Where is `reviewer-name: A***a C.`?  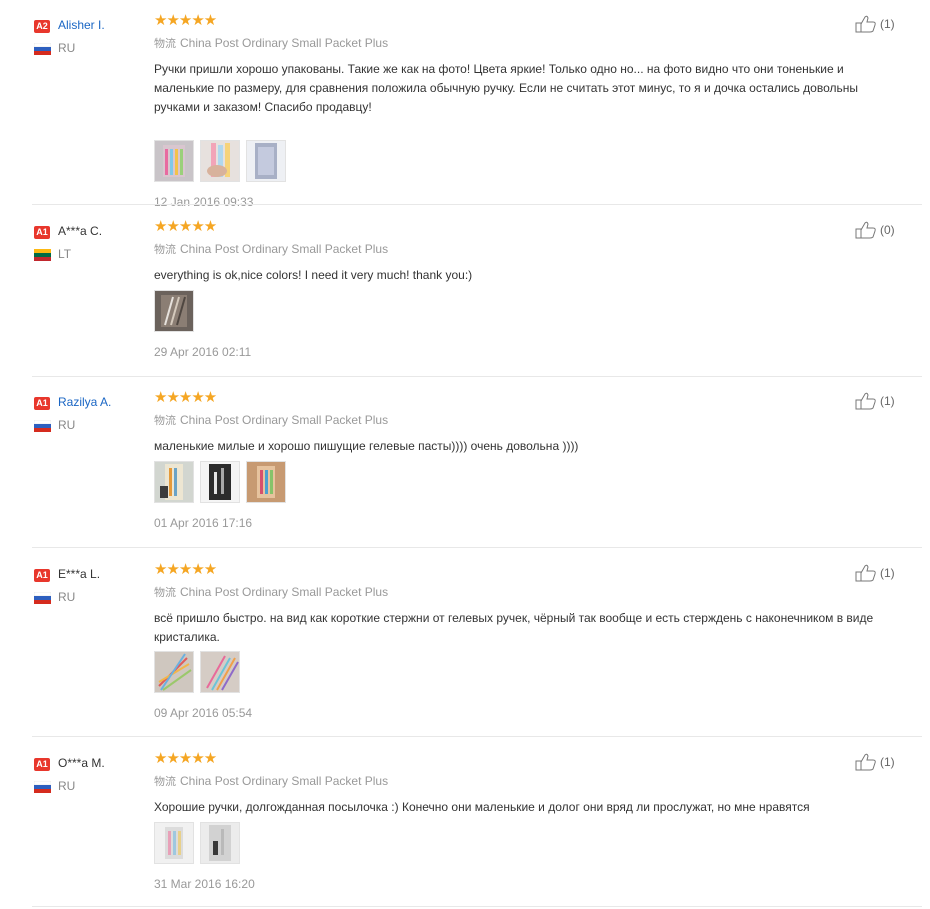 reviewer-name: A***a C. is located at coordinates (80, 231).